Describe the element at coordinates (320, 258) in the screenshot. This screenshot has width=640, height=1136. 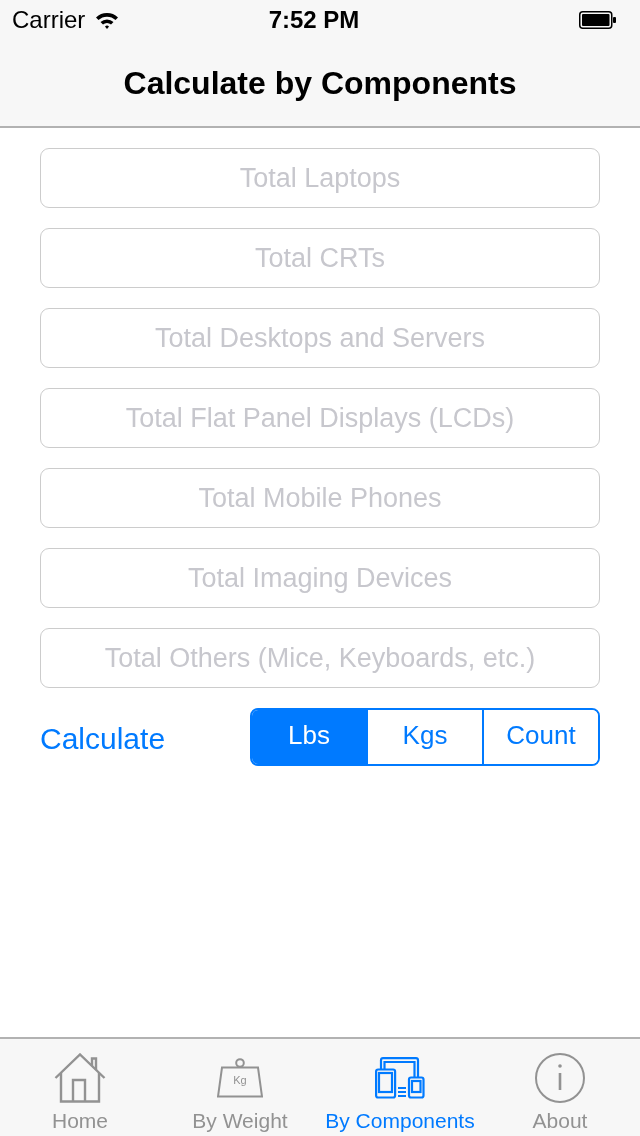
I see `count-input-field: Total CRTs` at that location.